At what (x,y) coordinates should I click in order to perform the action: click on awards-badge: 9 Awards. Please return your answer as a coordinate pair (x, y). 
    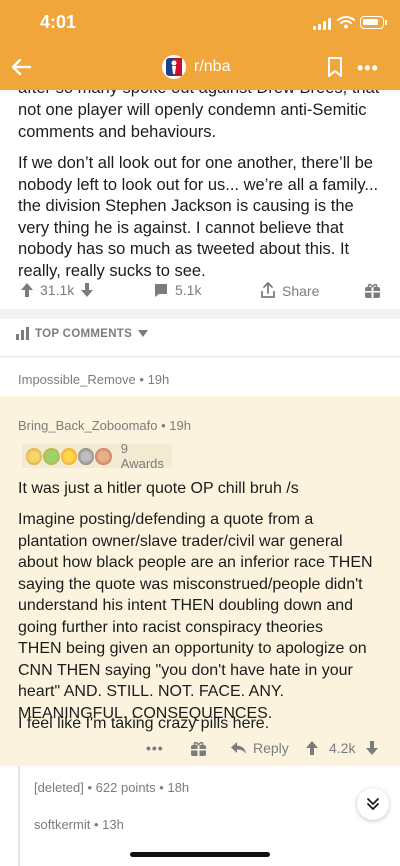
    Looking at the image, I should click on (97, 456).